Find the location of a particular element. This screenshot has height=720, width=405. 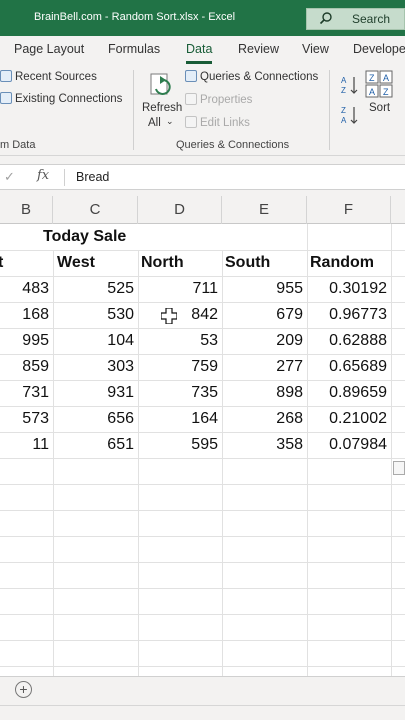

sort-descending-button: Z A is located at coordinates (350, 115).